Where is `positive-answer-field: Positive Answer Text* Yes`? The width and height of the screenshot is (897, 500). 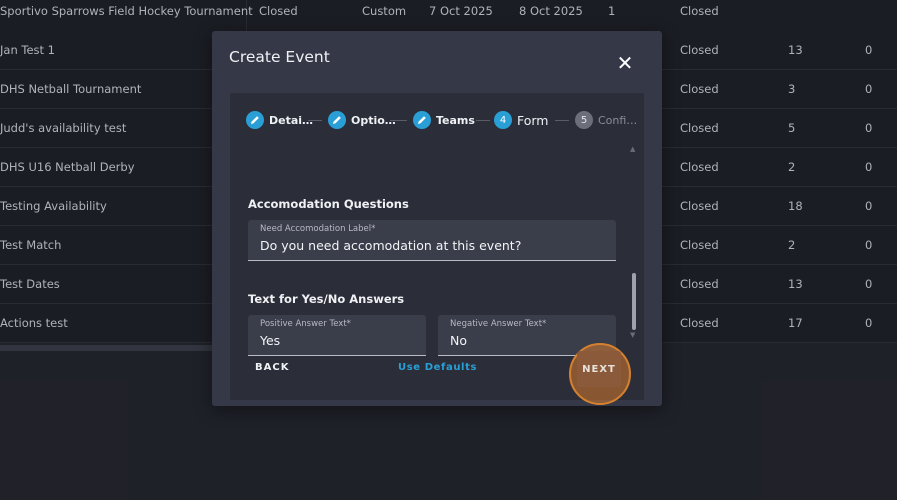 positive-answer-field: Positive Answer Text* Yes is located at coordinates (337, 335).